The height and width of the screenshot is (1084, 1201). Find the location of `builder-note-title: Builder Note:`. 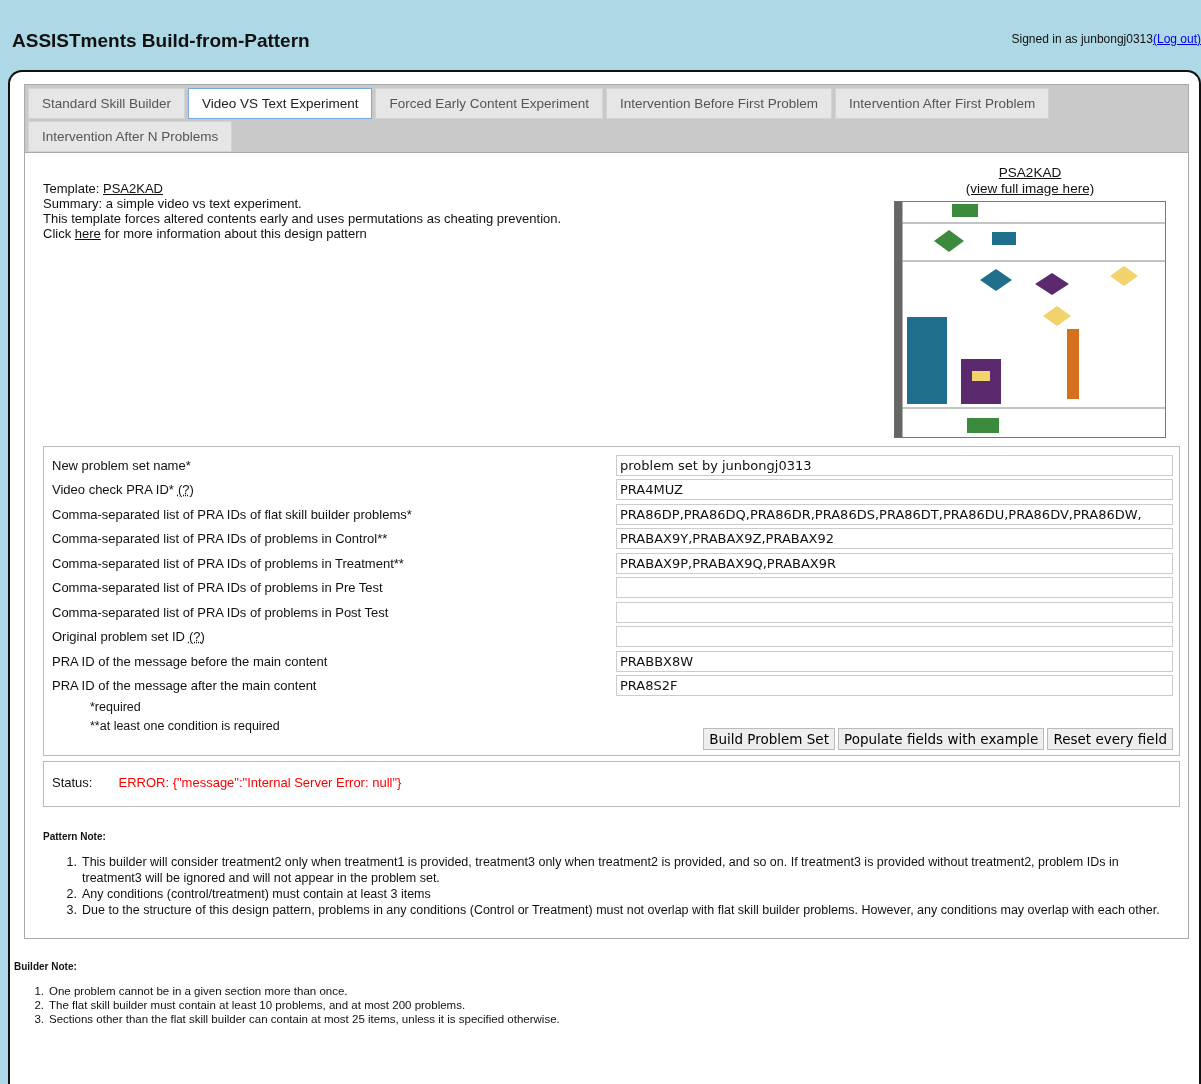

builder-note-title: Builder Note: is located at coordinates (46, 967).